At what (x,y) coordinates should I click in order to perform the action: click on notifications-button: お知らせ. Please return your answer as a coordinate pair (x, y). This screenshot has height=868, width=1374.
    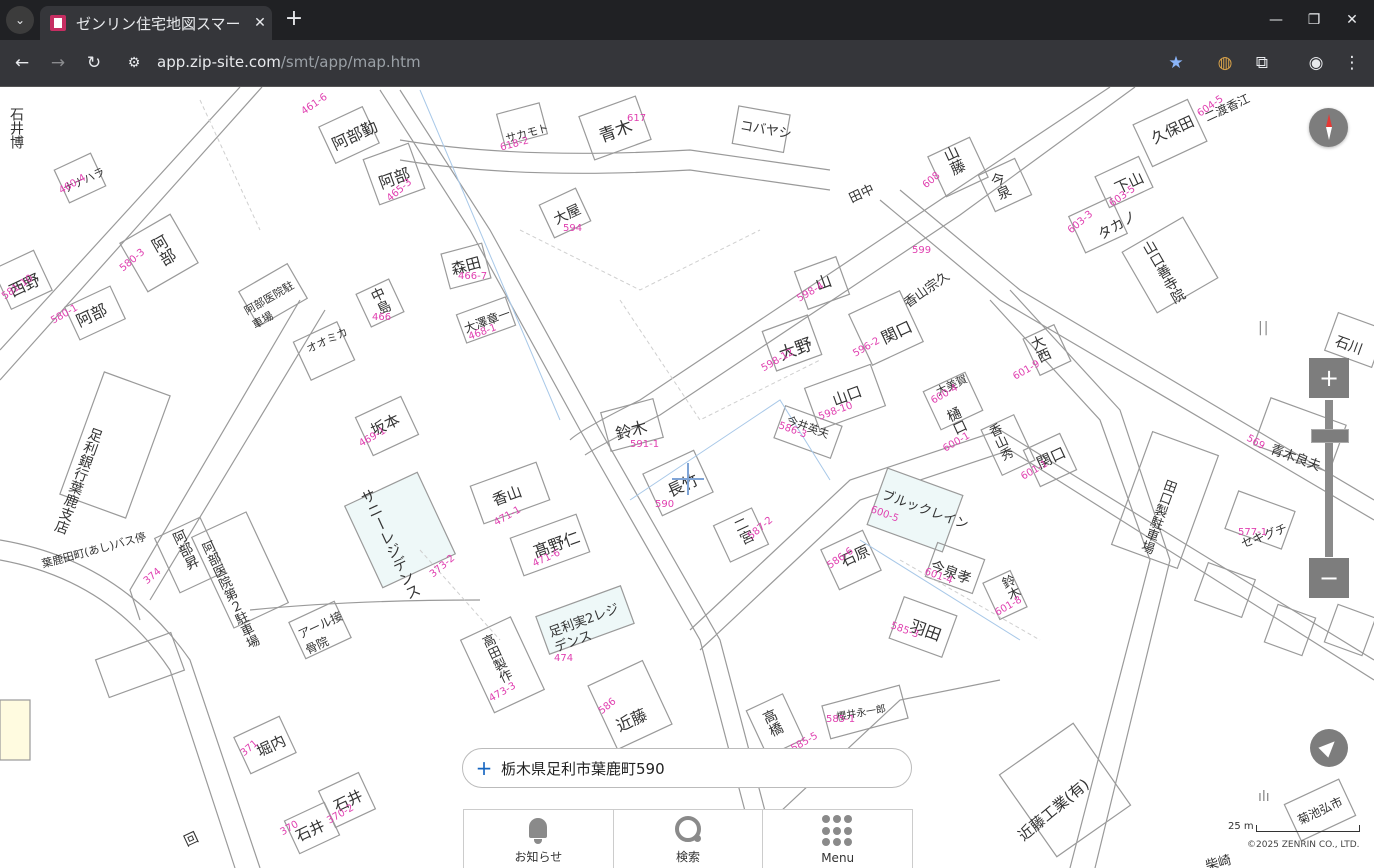
    Looking at the image, I should click on (539, 839).